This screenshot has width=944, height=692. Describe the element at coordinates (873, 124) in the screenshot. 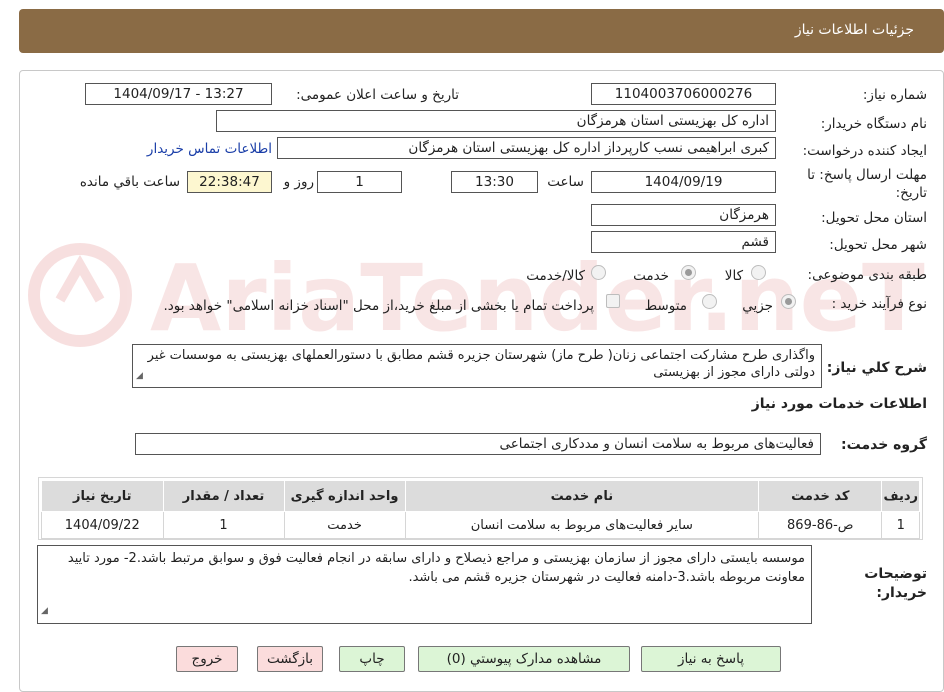

I see `buyer-org-label: نام دستگاه خریدار:` at that location.